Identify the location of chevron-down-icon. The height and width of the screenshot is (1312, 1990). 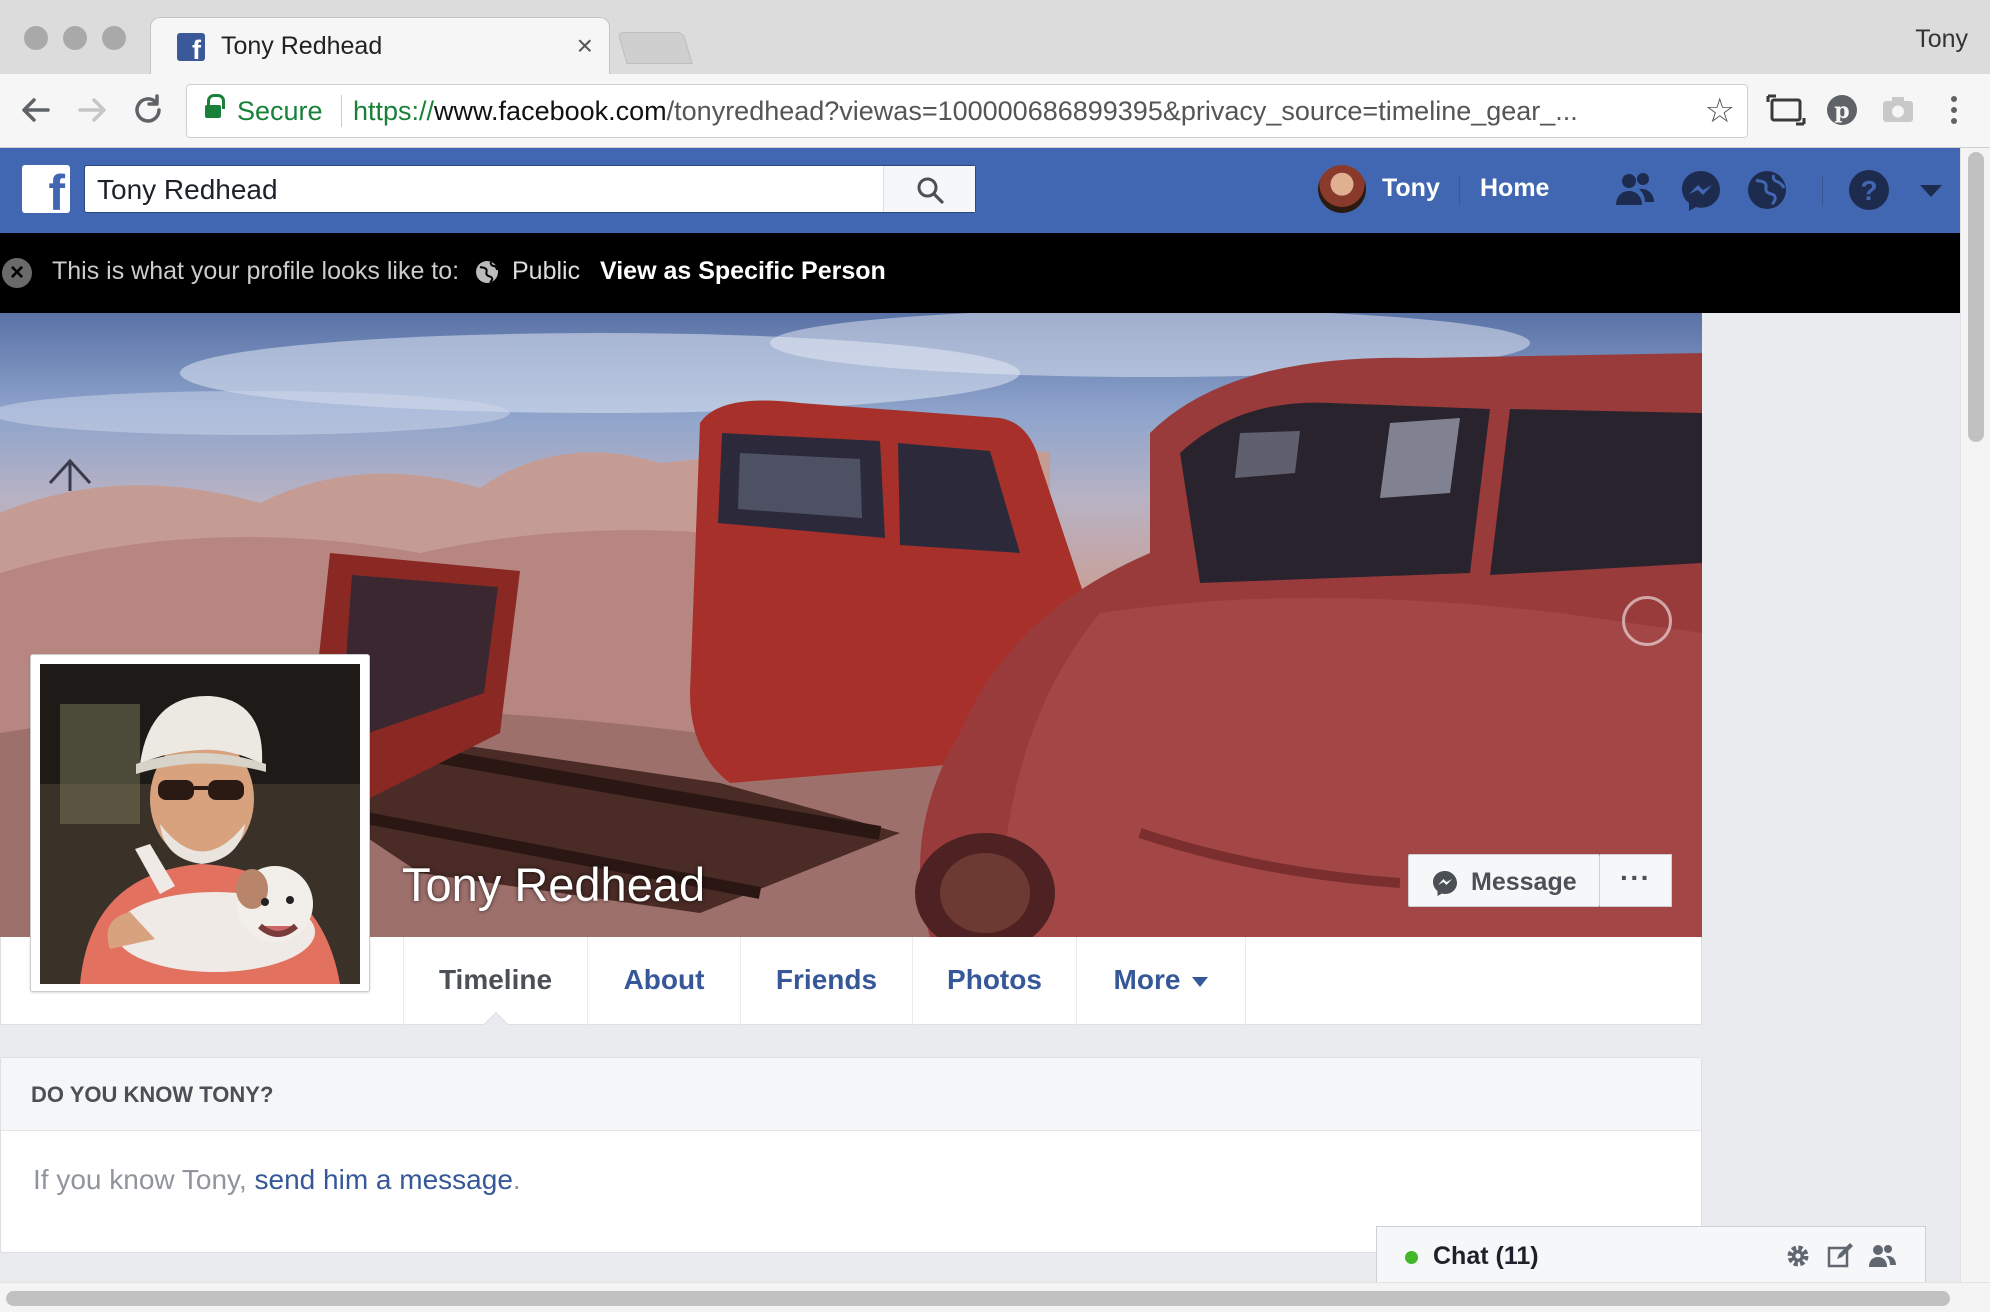
(1200, 981).